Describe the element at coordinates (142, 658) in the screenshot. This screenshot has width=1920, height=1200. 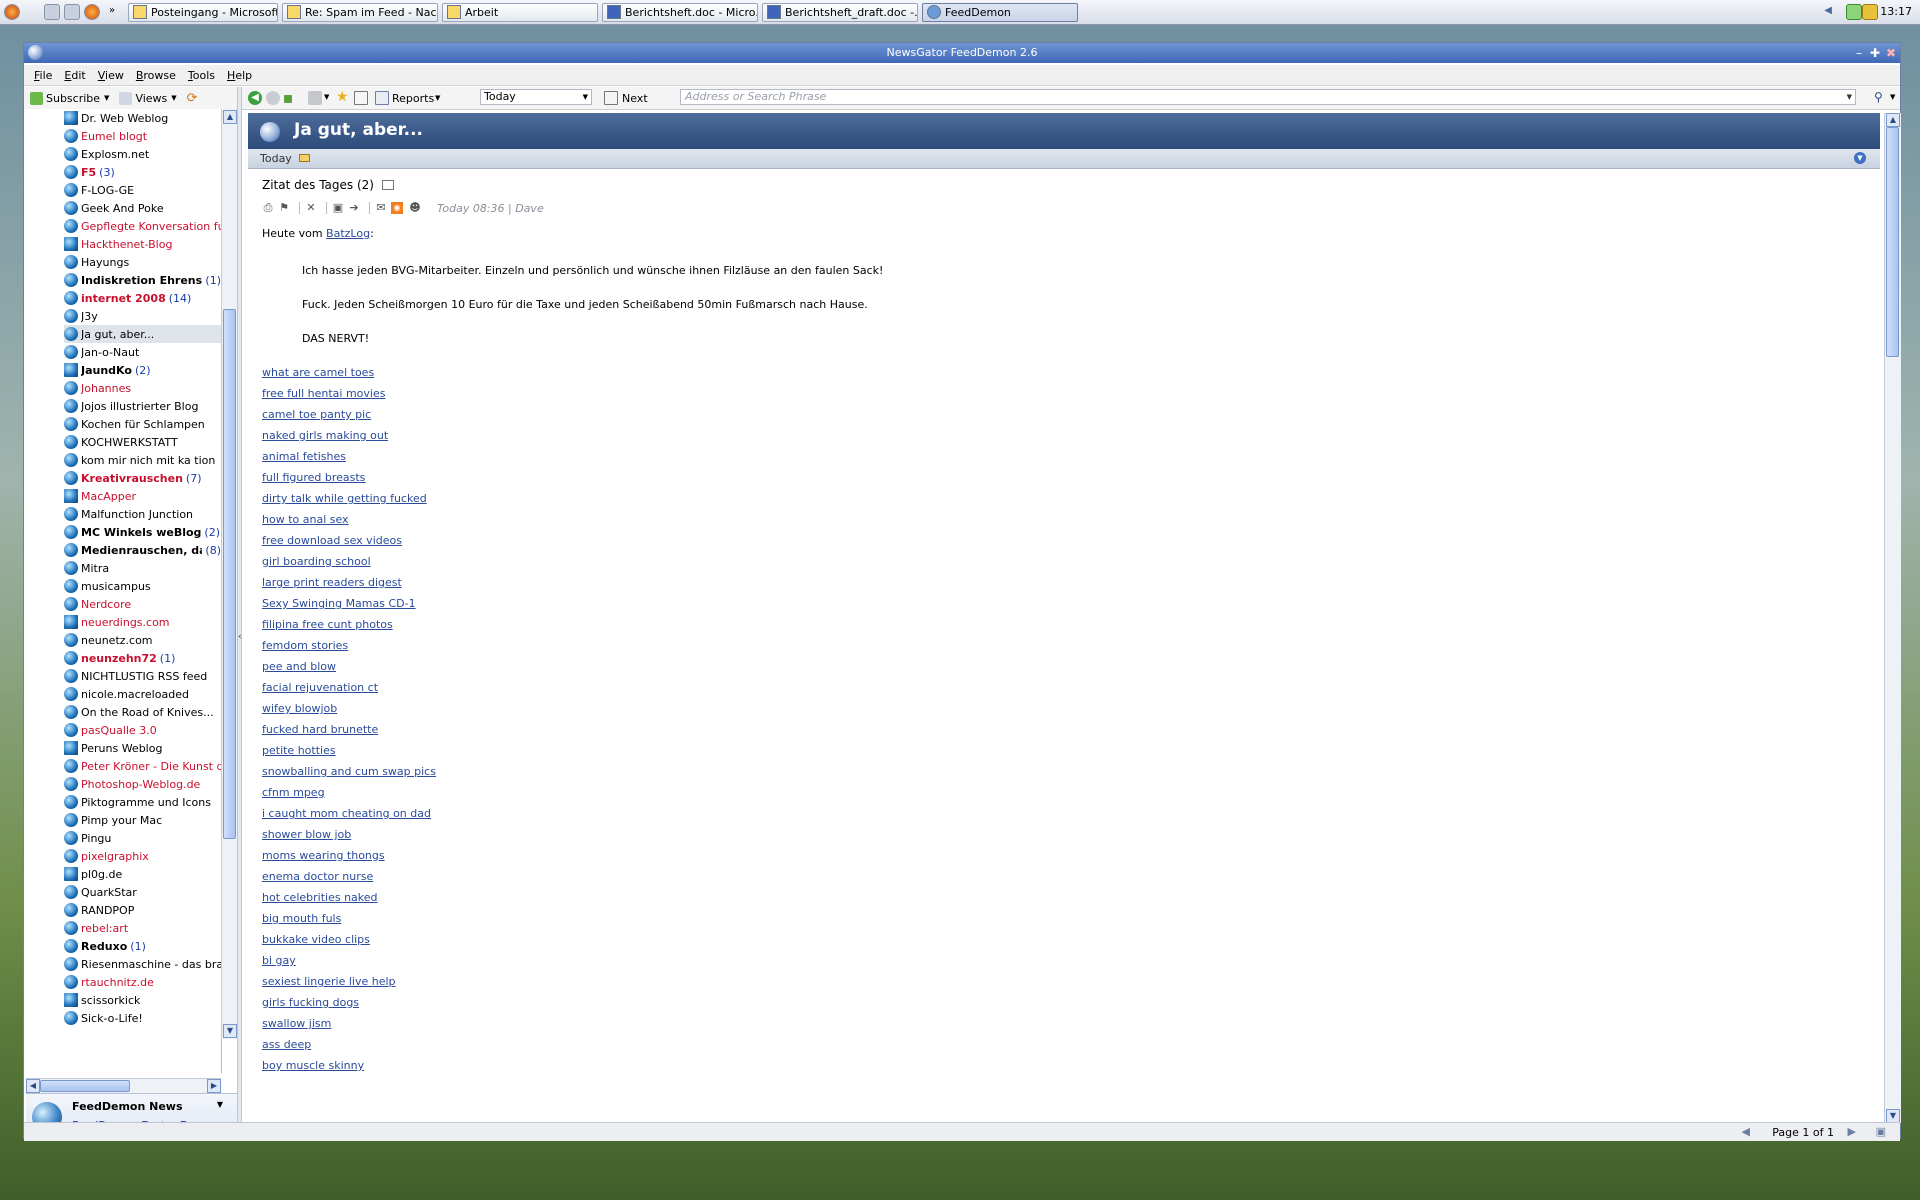
I see `feed-item: neunzehn72 (1)` at that location.